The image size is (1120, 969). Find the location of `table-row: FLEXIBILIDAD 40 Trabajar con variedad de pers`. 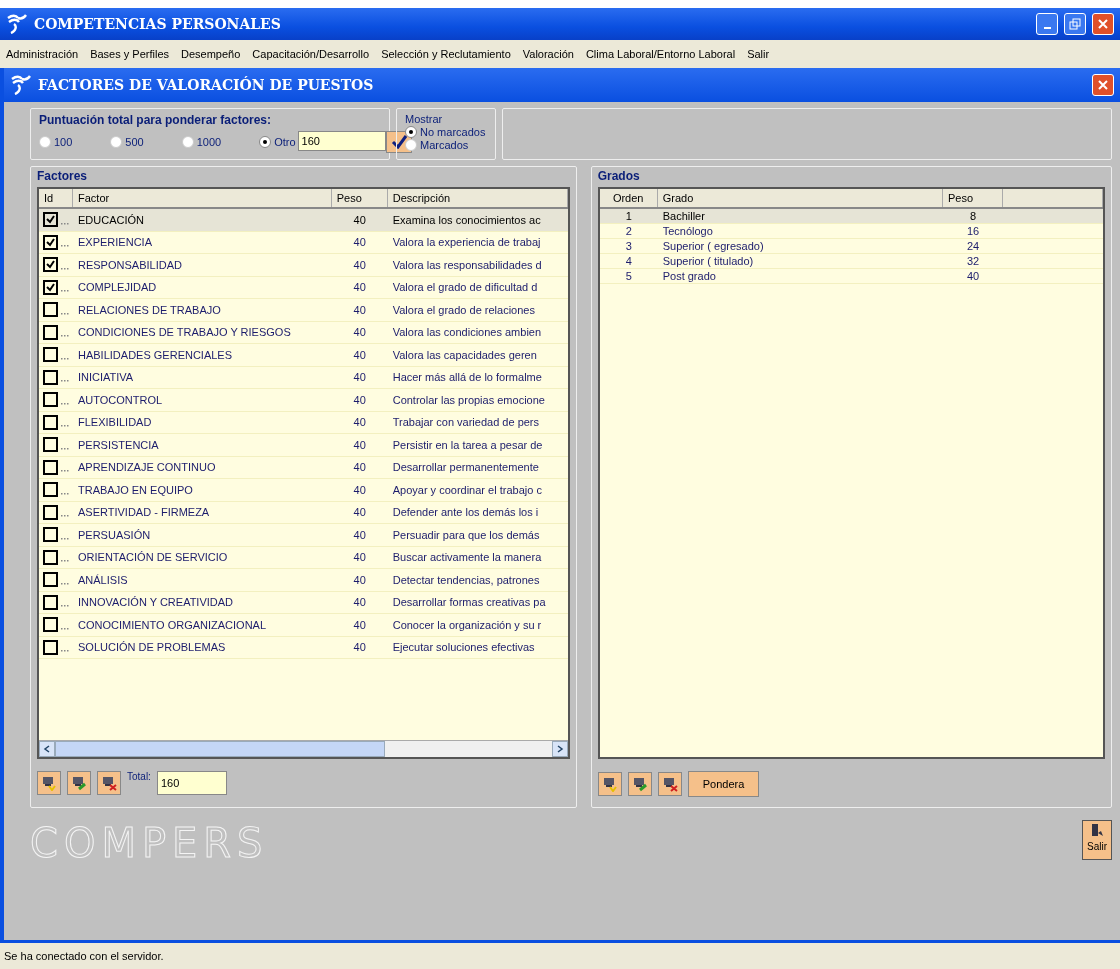

table-row: FLEXIBILIDAD 40 Trabajar con variedad de pers is located at coordinates (303, 422).